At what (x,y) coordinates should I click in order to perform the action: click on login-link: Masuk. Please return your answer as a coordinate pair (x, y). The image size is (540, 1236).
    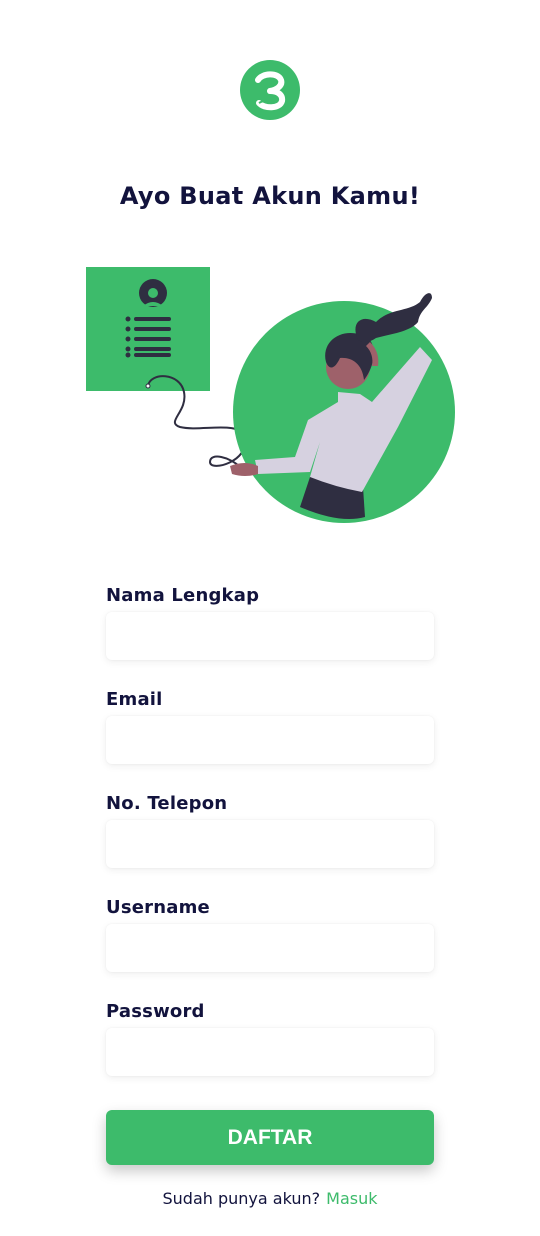
    Looking at the image, I should click on (351, 1198).